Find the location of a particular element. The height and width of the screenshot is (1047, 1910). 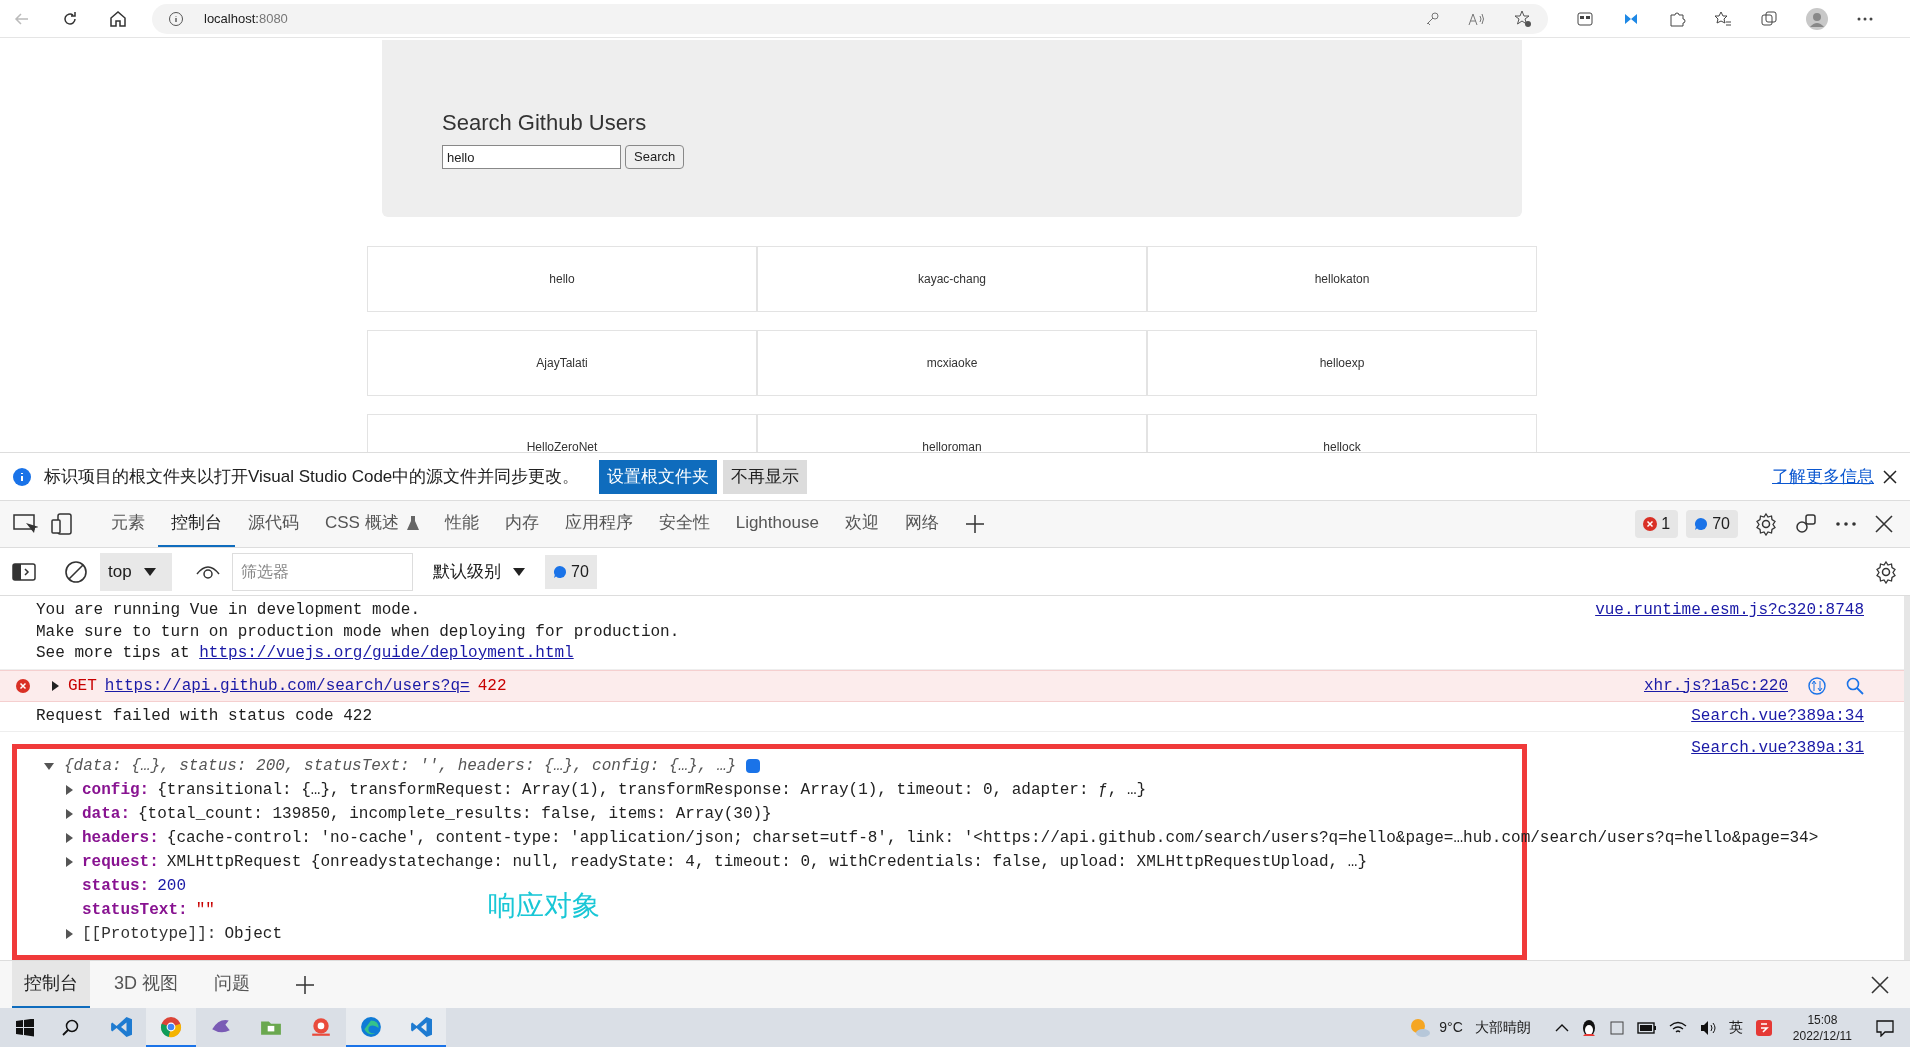

context-dropdown: top is located at coordinates (136, 571).